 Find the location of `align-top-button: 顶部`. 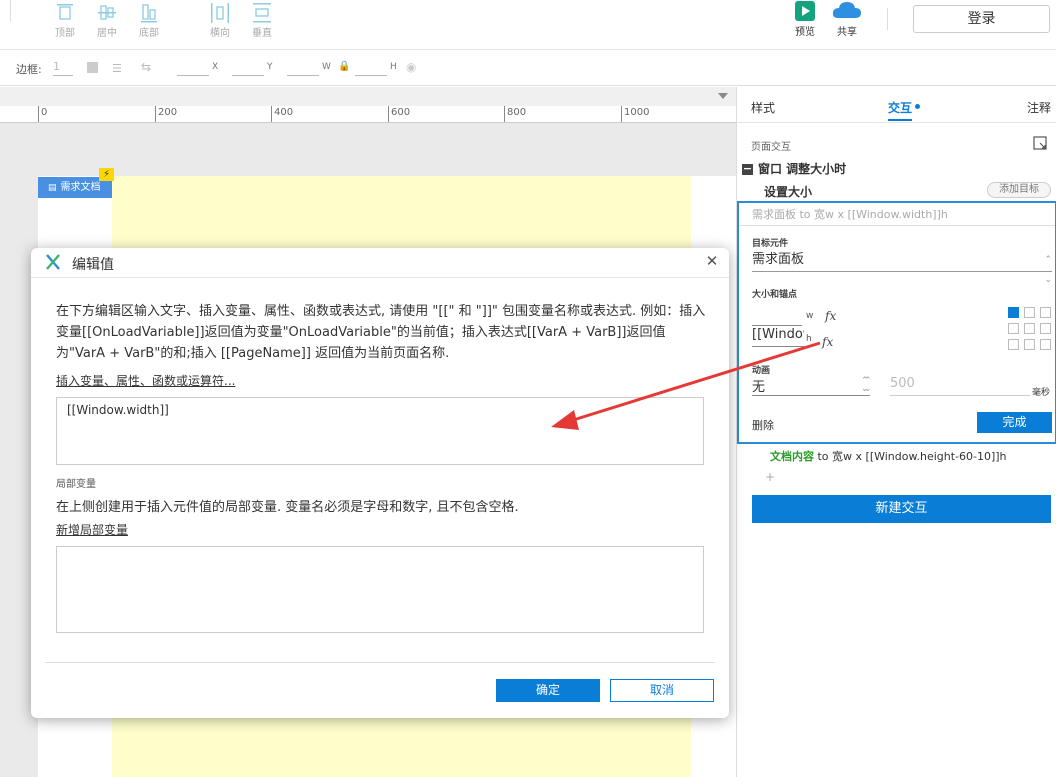

align-top-button: 顶部 is located at coordinates (65, 21).